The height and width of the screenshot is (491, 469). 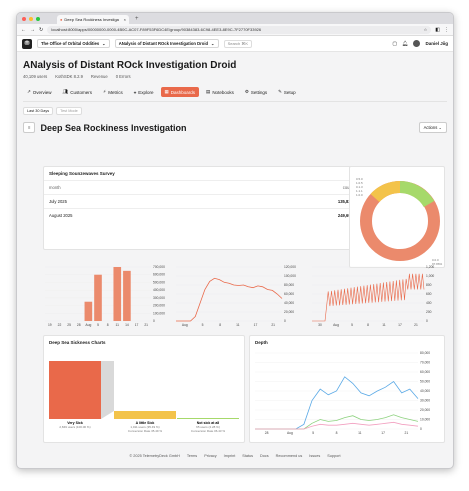 What do you see at coordinates (159, 275) in the screenshot?
I see `y-tick-label: 600,000` at bounding box center [159, 275].